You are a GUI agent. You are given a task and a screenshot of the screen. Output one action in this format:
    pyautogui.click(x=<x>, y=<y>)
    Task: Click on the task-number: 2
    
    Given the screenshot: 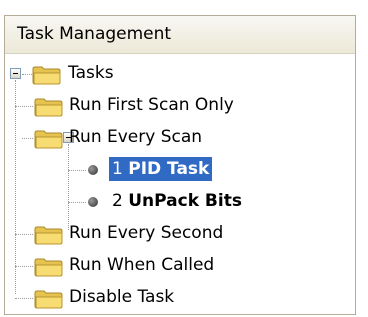 What is the action you would take?
    pyautogui.click(x=117, y=201)
    